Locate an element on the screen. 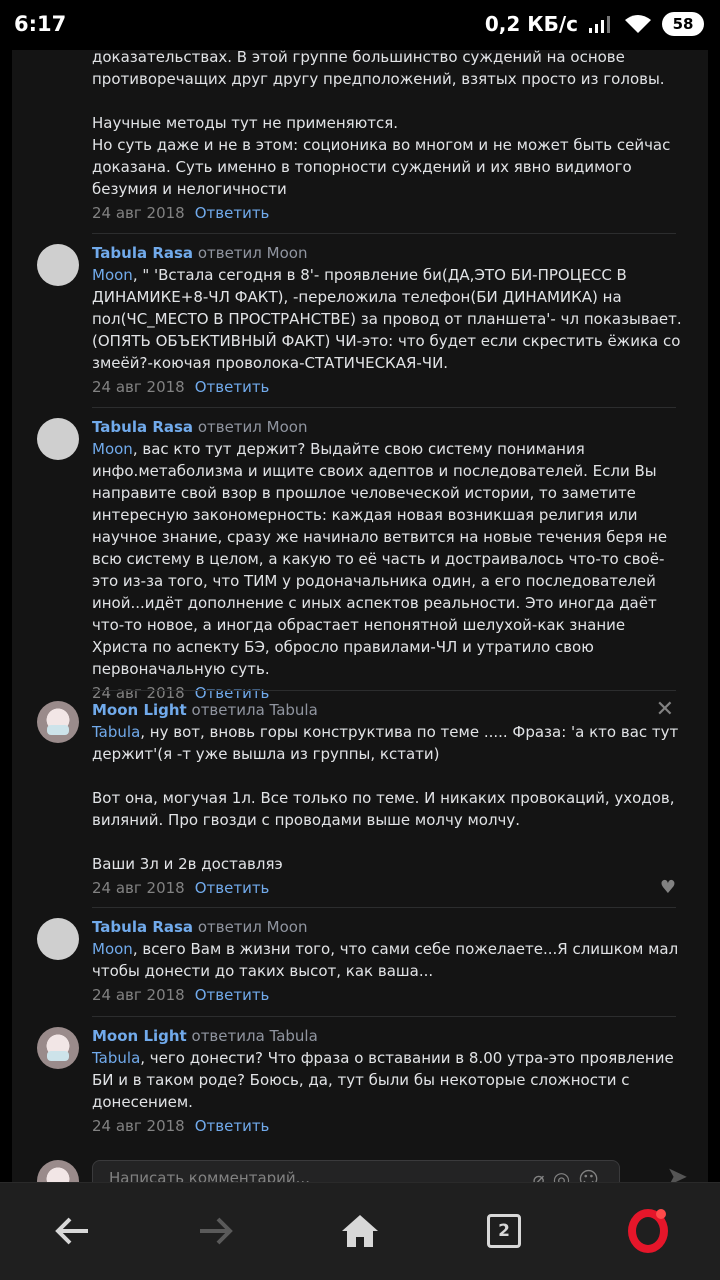  opera-logo-icon is located at coordinates (648, 1231).